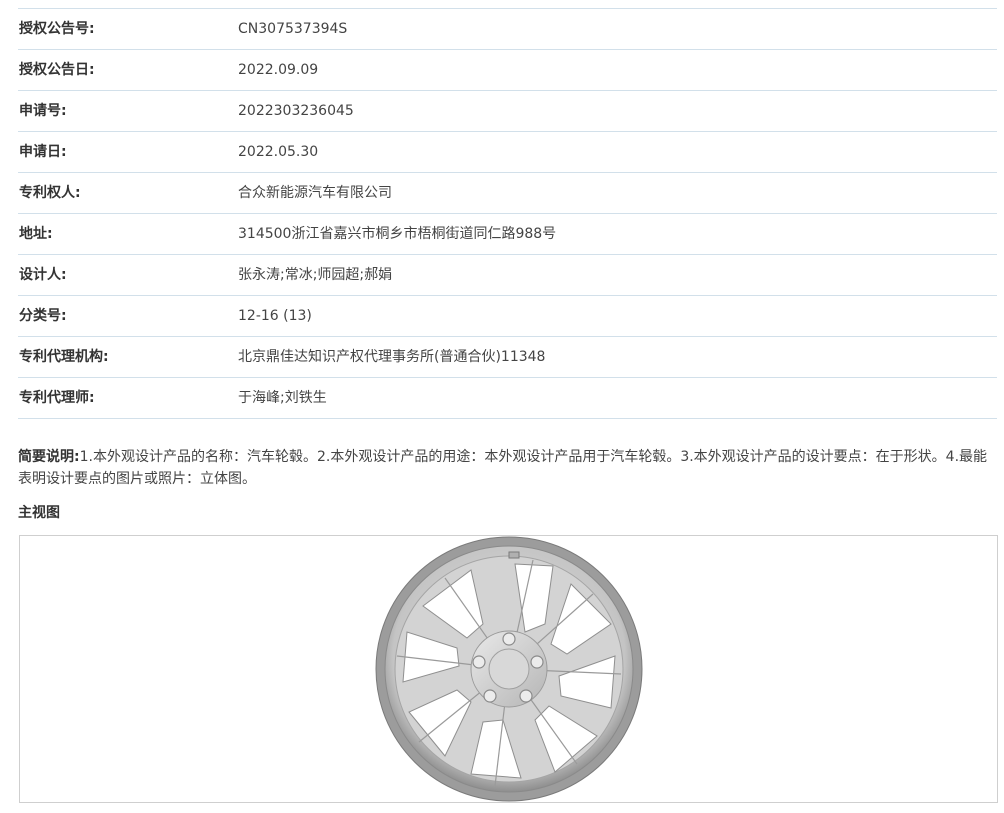 This screenshot has width=1004, height=813. What do you see at coordinates (43, 316) in the screenshot?
I see `field-label: 分类号:` at bounding box center [43, 316].